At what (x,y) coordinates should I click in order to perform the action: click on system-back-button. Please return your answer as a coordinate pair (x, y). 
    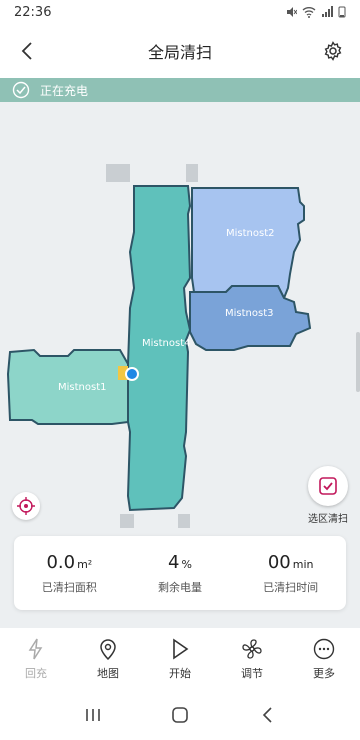
    Looking at the image, I should click on (267, 715).